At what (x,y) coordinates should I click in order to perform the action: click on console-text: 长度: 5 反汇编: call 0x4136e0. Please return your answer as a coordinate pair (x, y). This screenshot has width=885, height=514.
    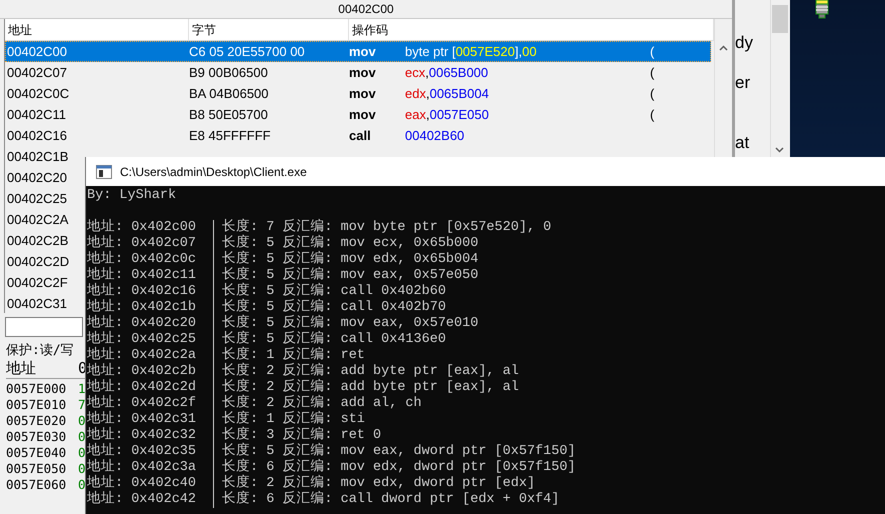
    Looking at the image, I should click on (329, 340).